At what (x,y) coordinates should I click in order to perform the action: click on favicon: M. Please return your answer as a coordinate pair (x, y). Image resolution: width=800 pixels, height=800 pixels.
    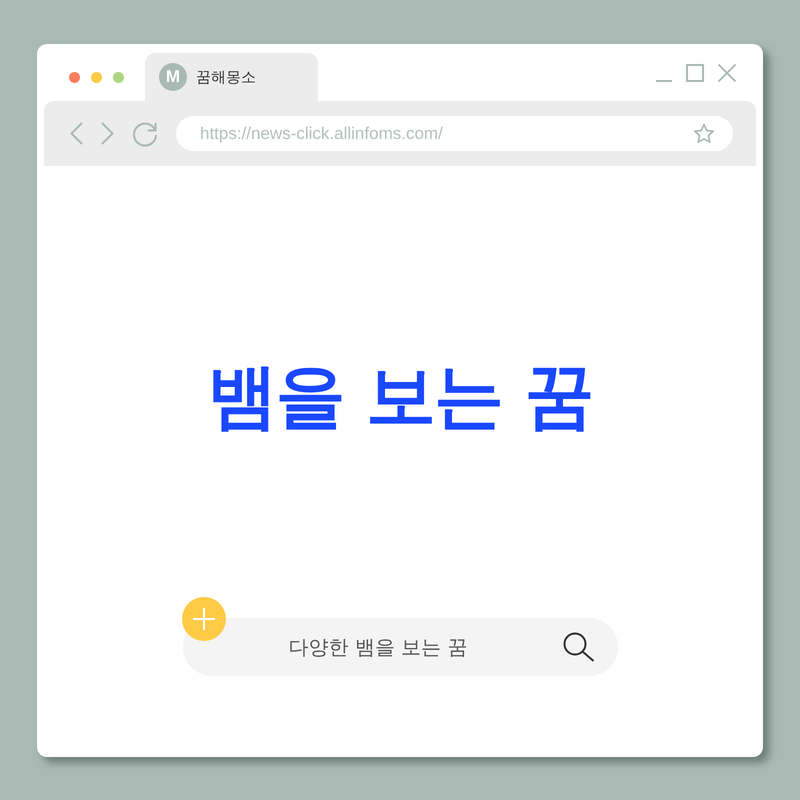
    Looking at the image, I should click on (173, 77).